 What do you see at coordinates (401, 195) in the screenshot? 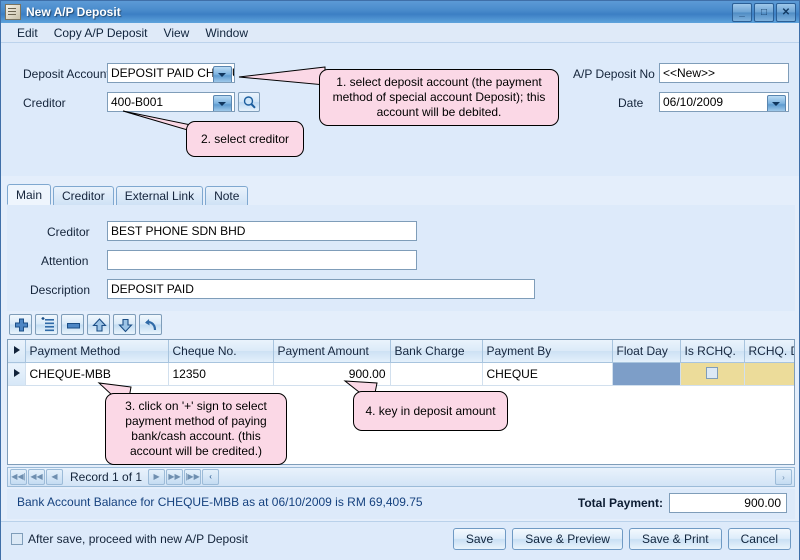
I see `tab-strip: Main Creditor External Link Note` at bounding box center [401, 195].